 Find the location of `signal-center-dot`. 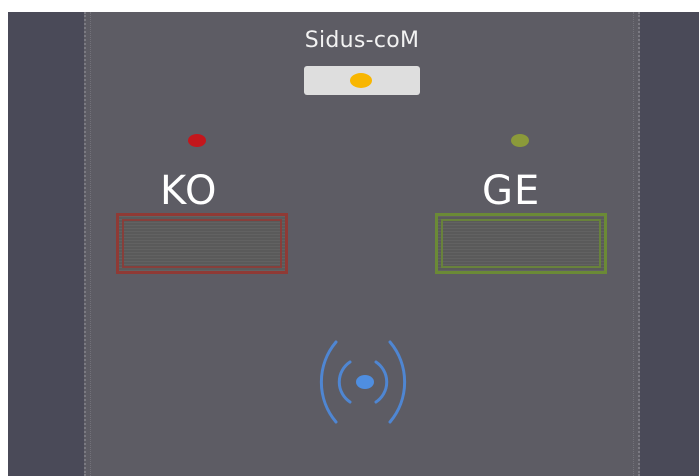

signal-center-dot is located at coordinates (365, 382).